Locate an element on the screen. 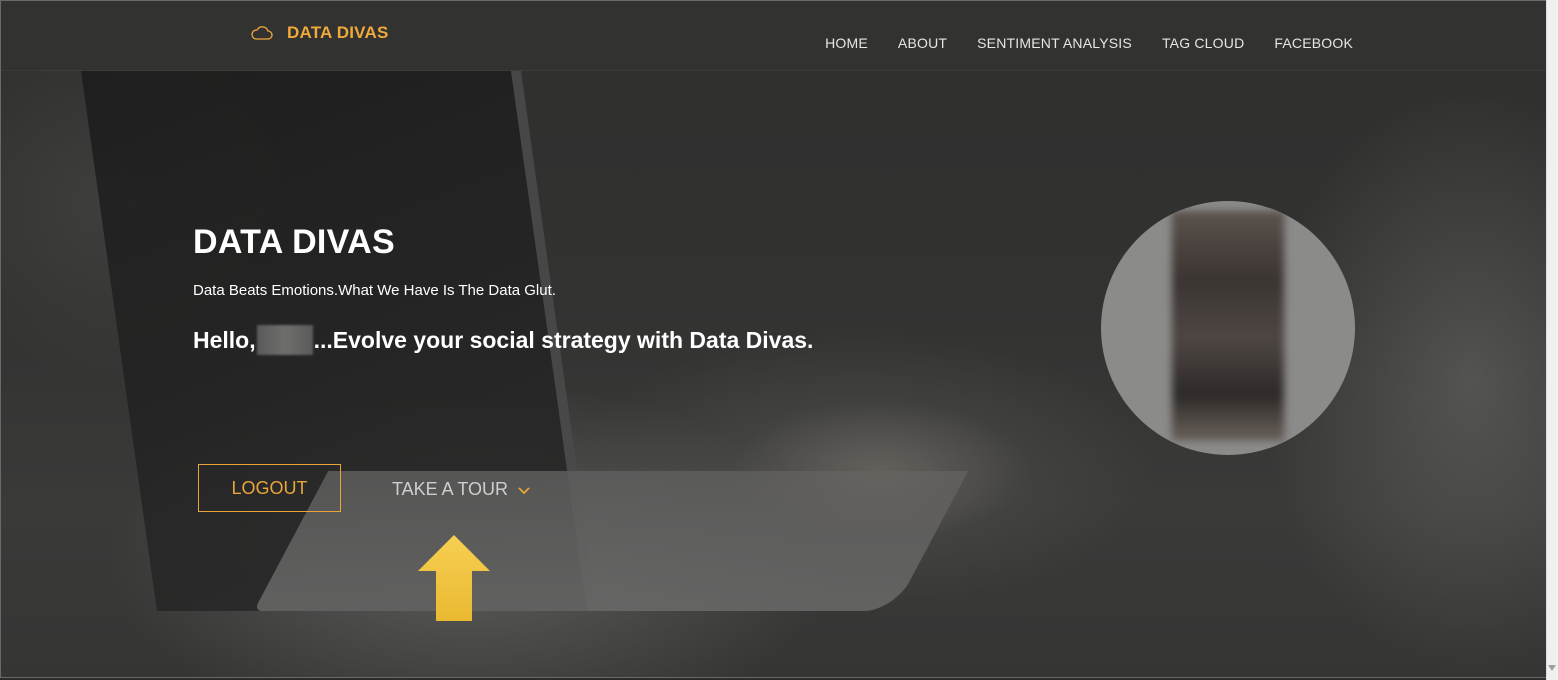  scroll-down-arrow-icon is located at coordinates (1552, 667).